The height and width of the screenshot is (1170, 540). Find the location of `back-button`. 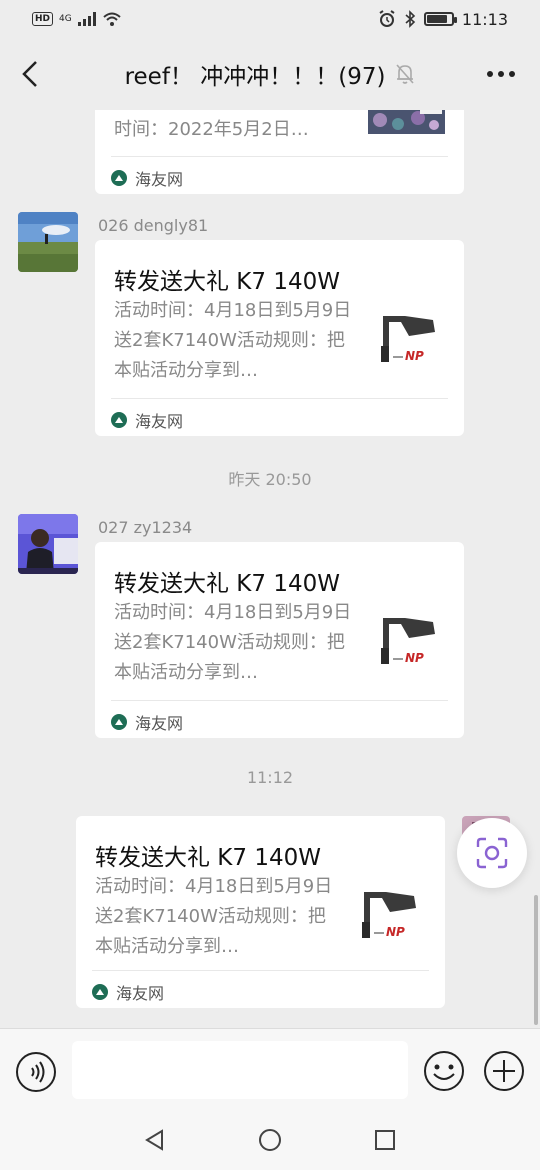

back-button is located at coordinates (30, 74).